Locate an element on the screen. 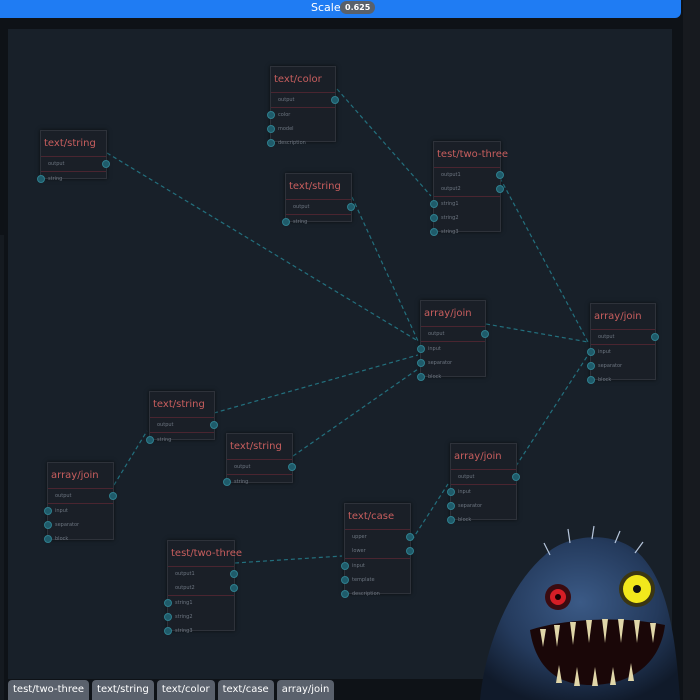  output-port: output2 is located at coordinates (203, 588).